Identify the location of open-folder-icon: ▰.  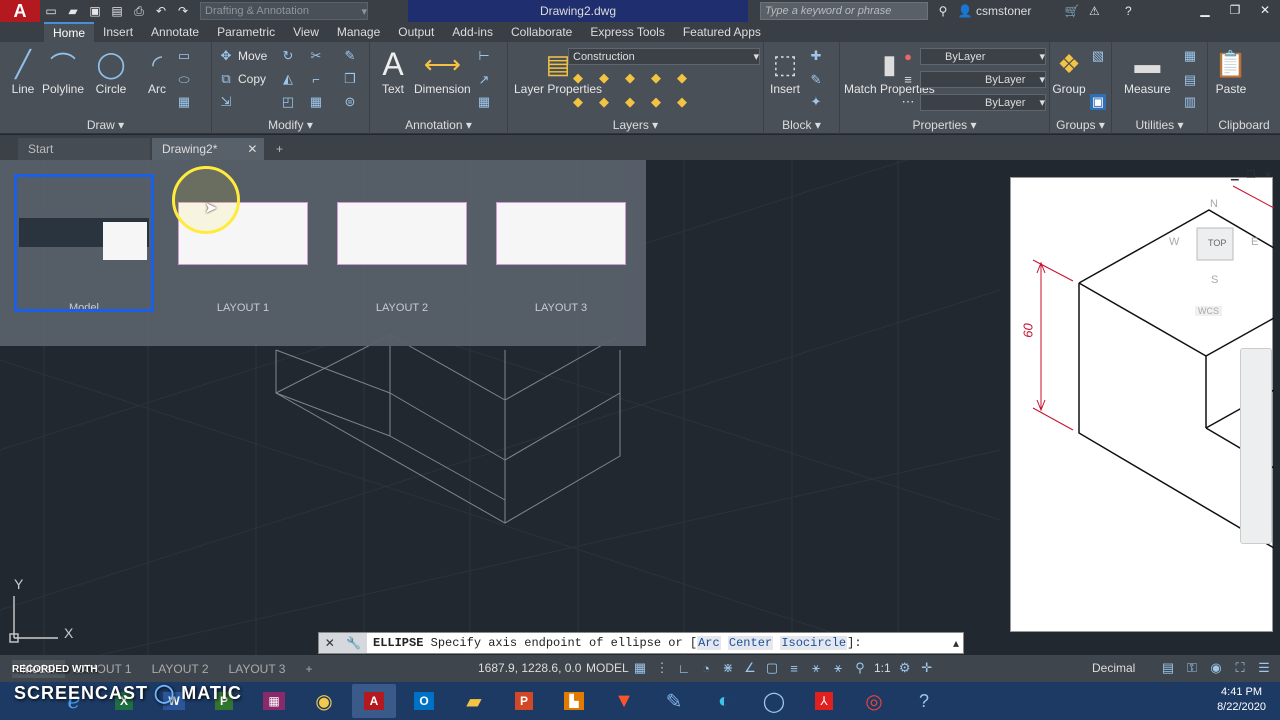
(73, 11).